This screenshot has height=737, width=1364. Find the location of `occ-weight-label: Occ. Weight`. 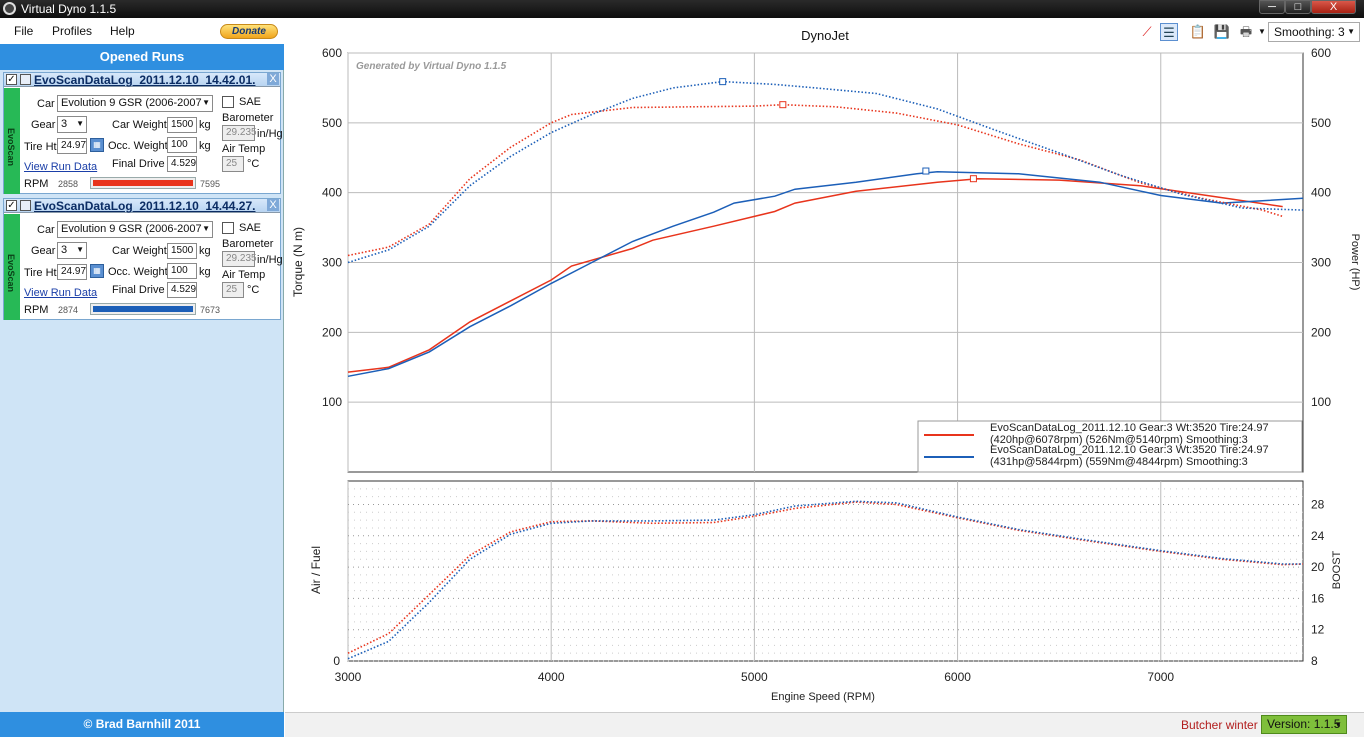

occ-weight-label: Occ. Weight is located at coordinates (138, 146).